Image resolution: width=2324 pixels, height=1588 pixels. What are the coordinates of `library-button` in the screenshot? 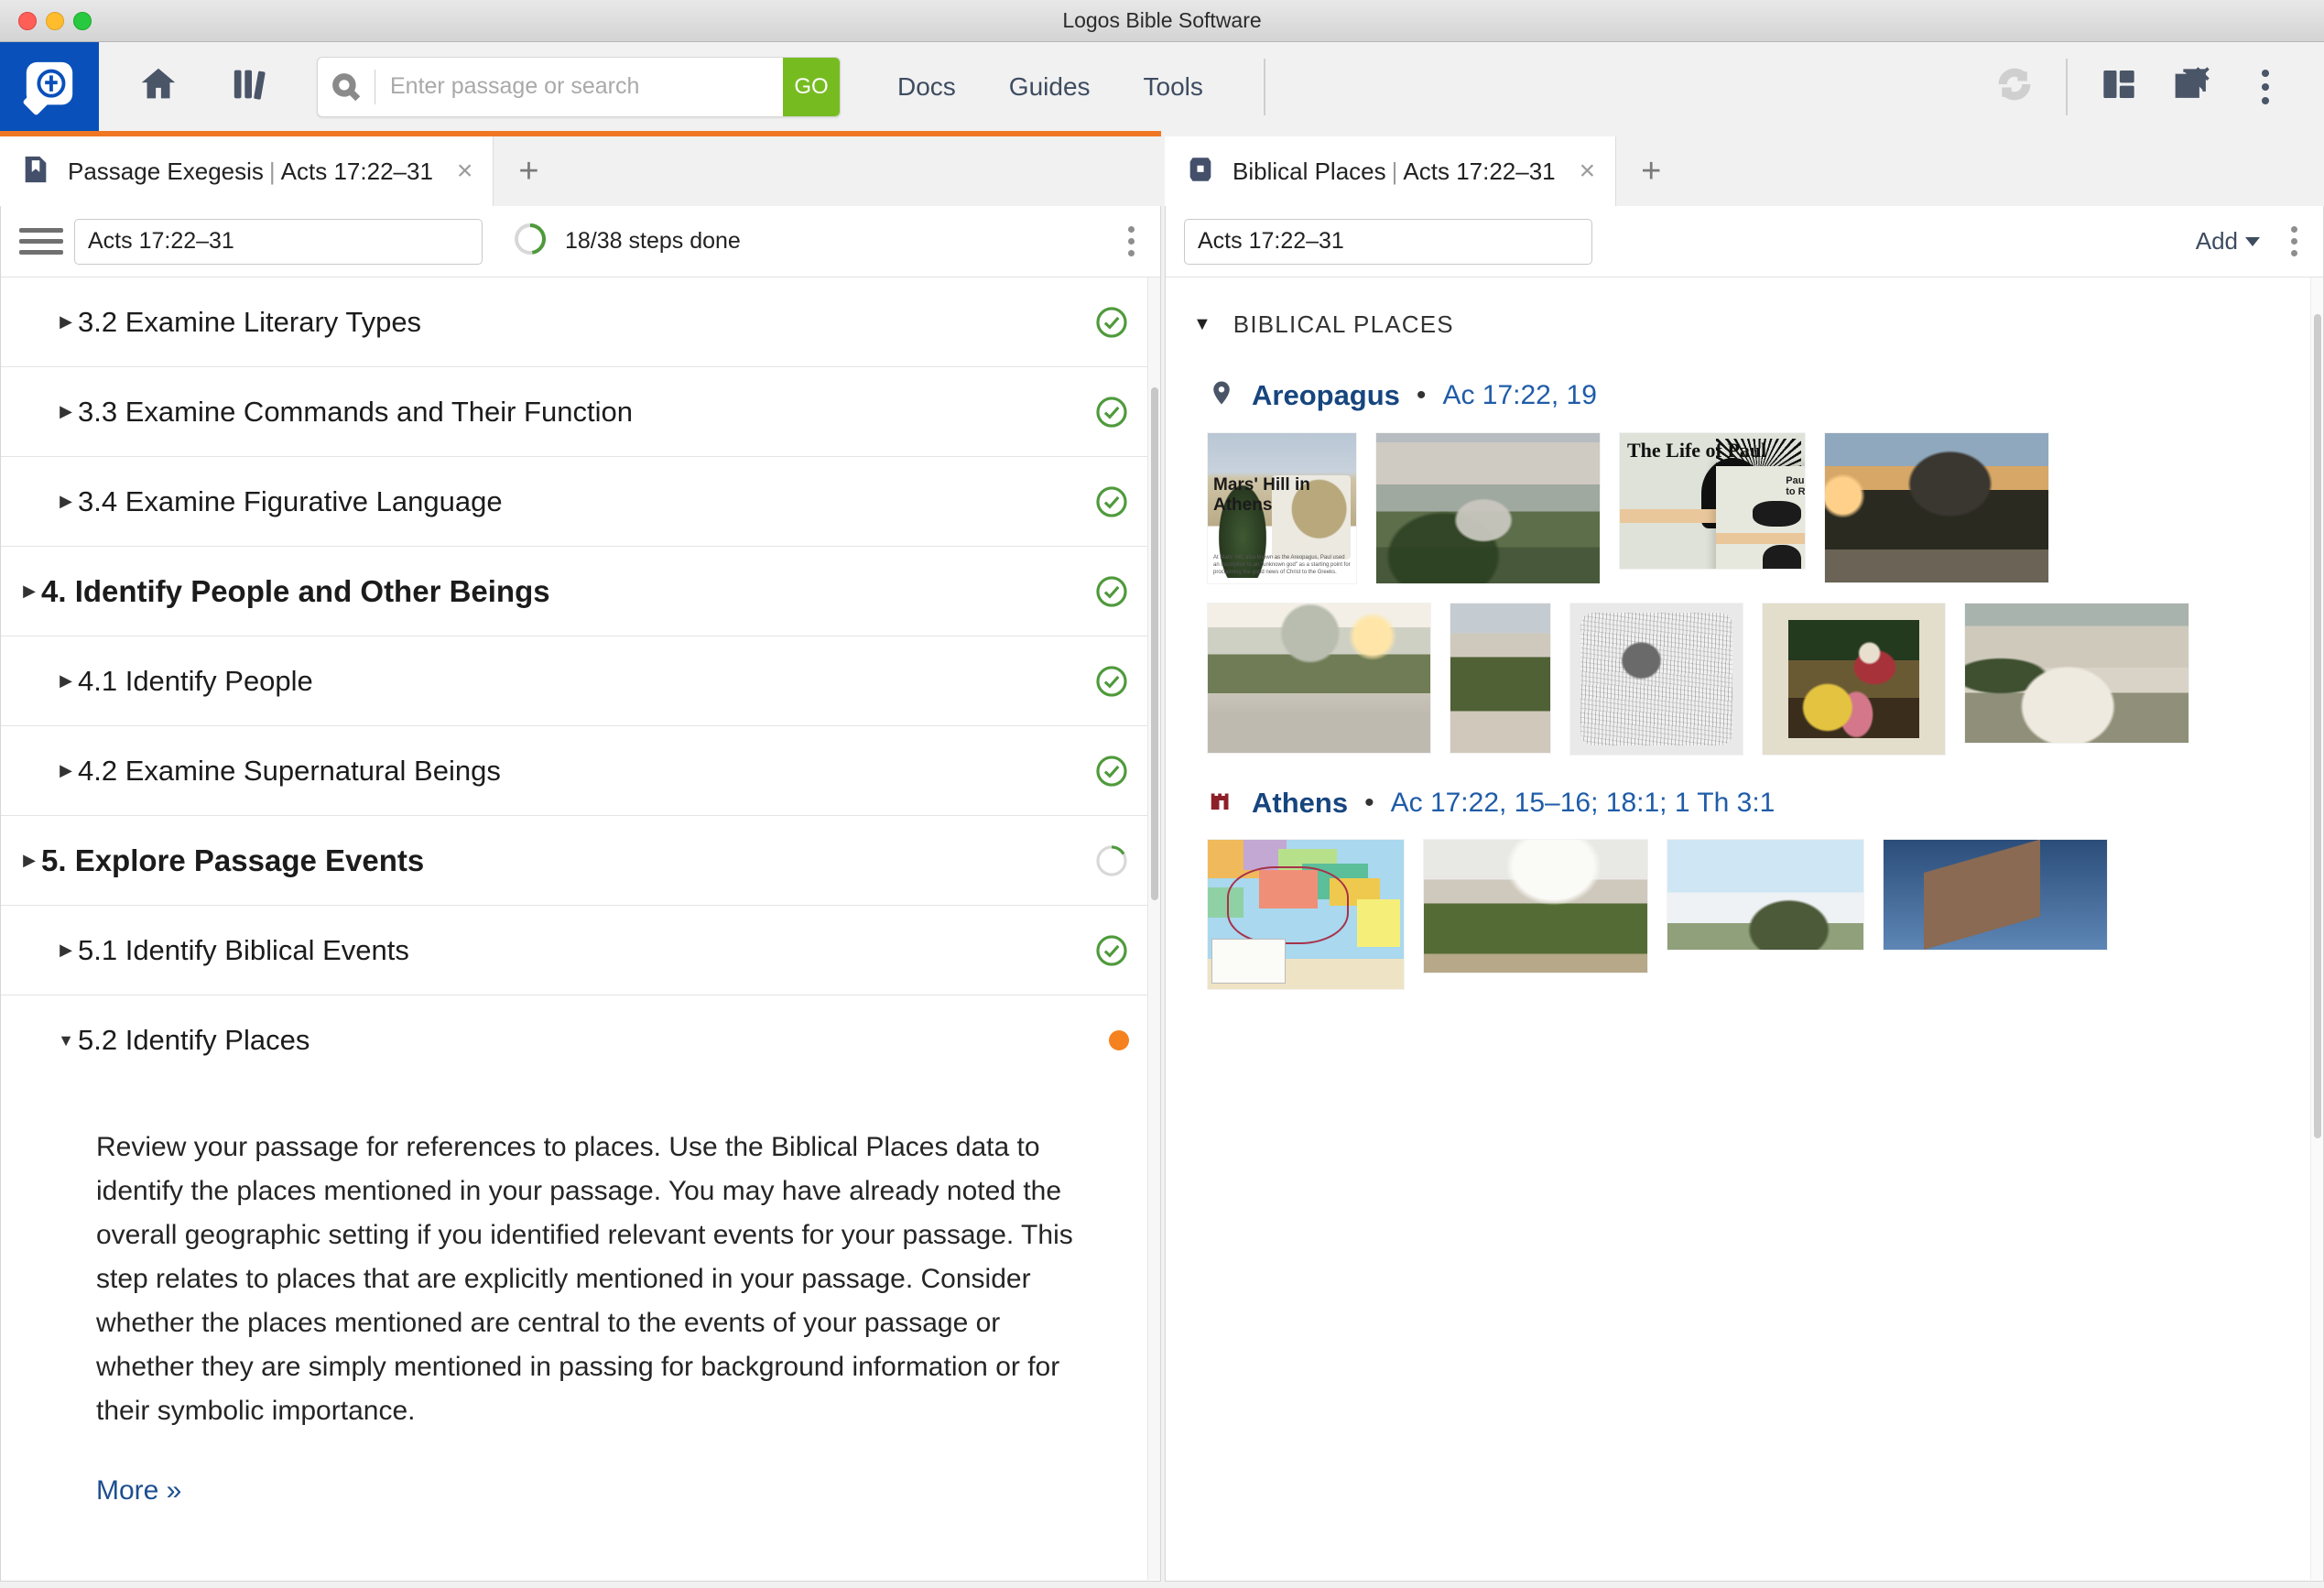 It's located at (252, 86).